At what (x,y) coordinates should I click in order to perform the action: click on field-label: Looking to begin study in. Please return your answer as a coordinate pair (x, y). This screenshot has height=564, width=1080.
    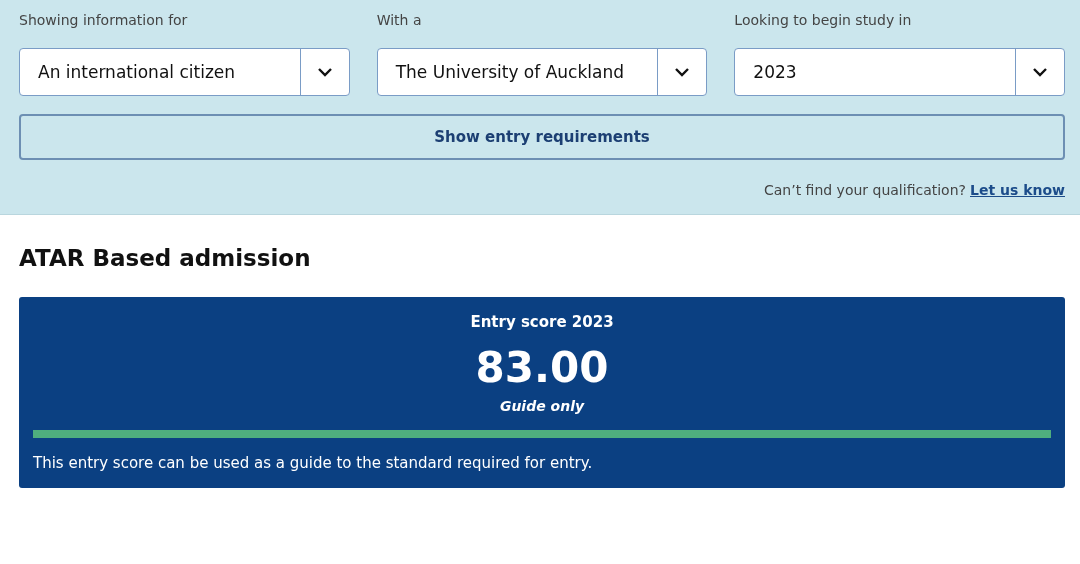
    Looking at the image, I should click on (823, 21).